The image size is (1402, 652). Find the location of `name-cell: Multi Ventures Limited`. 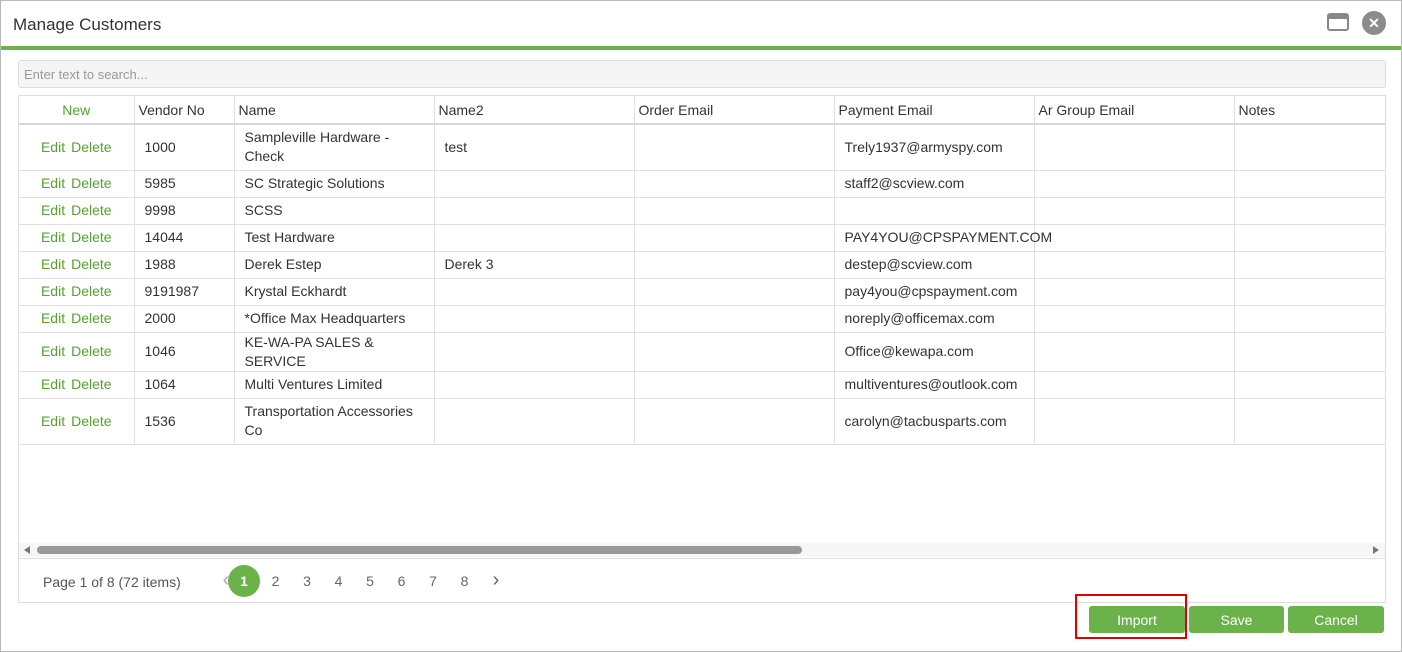

name-cell: Multi Ventures Limited is located at coordinates (334, 385).